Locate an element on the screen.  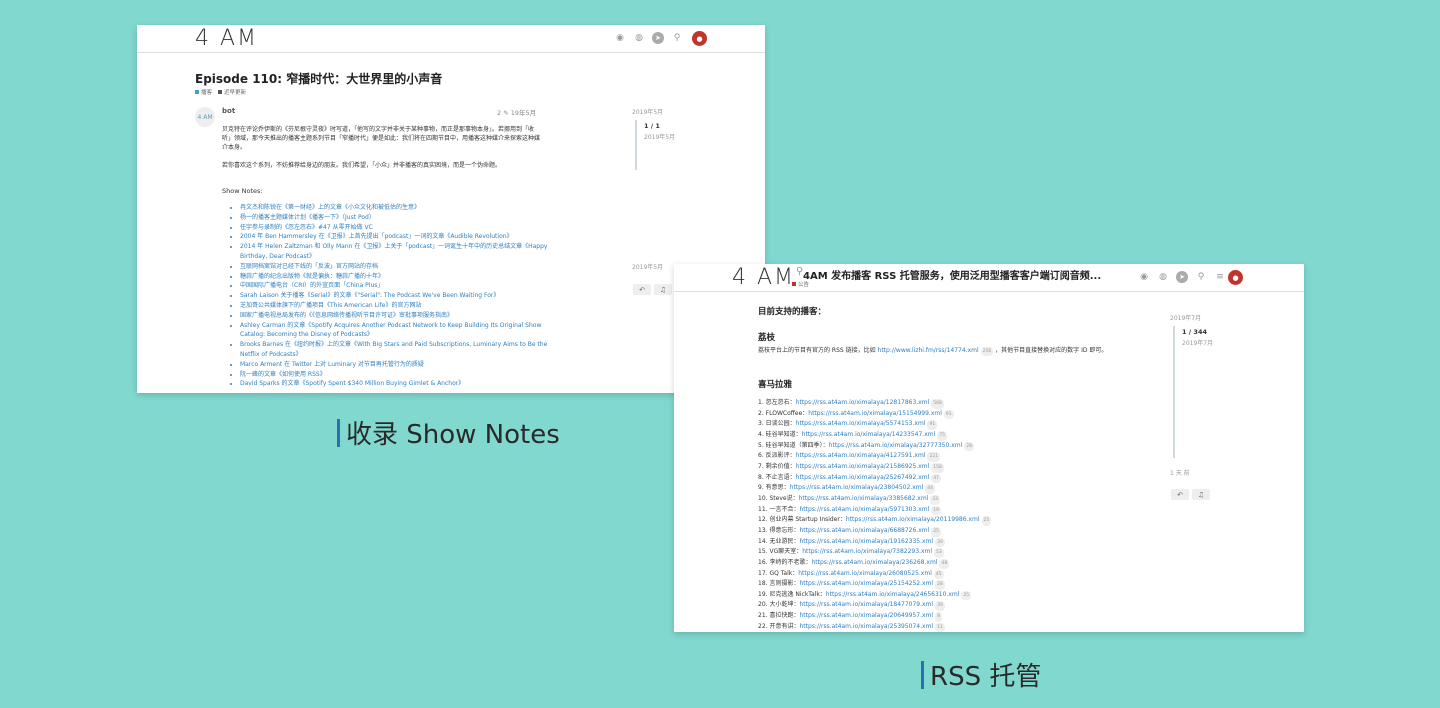
category-badge: 播客 is located at coordinates (203, 92).